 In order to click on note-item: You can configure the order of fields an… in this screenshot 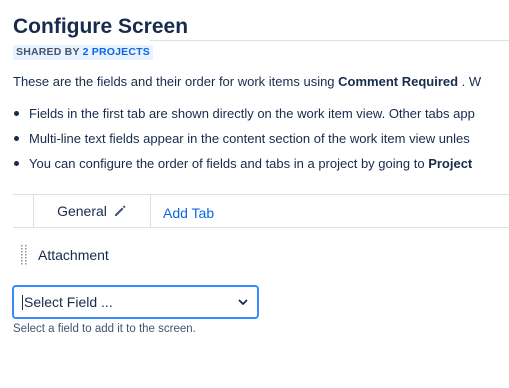, I will do `click(244, 167)`.